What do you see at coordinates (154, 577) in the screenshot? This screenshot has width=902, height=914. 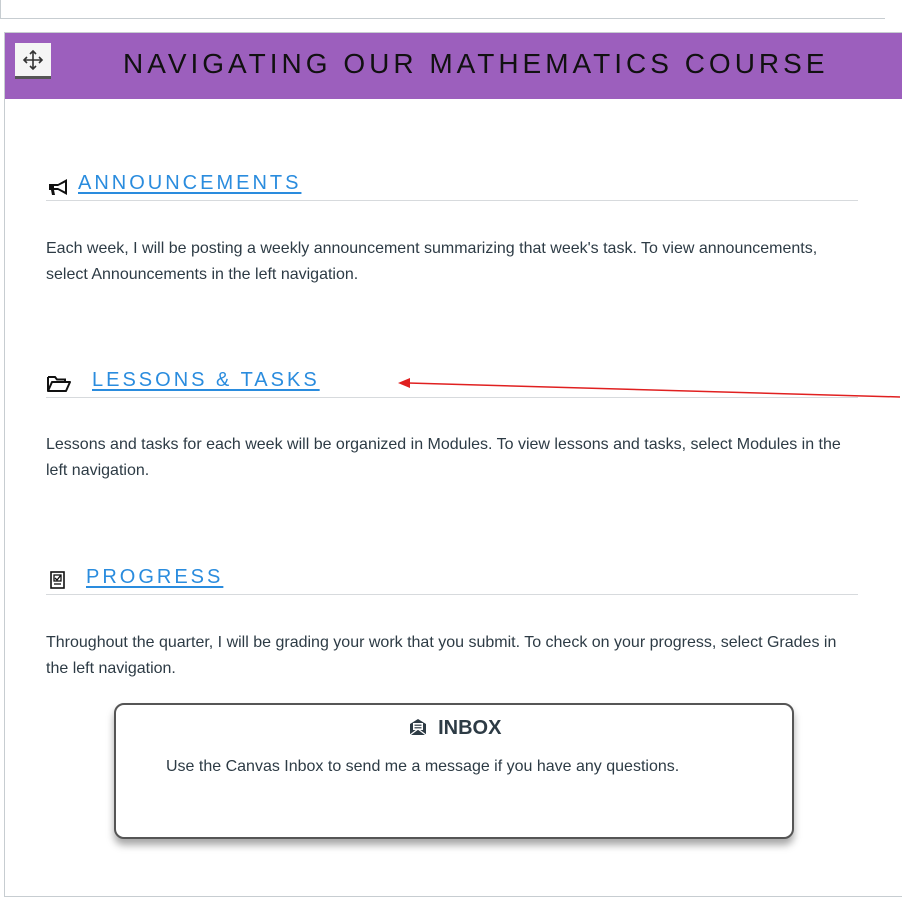 I see `progress-link: PROGRESS` at bounding box center [154, 577].